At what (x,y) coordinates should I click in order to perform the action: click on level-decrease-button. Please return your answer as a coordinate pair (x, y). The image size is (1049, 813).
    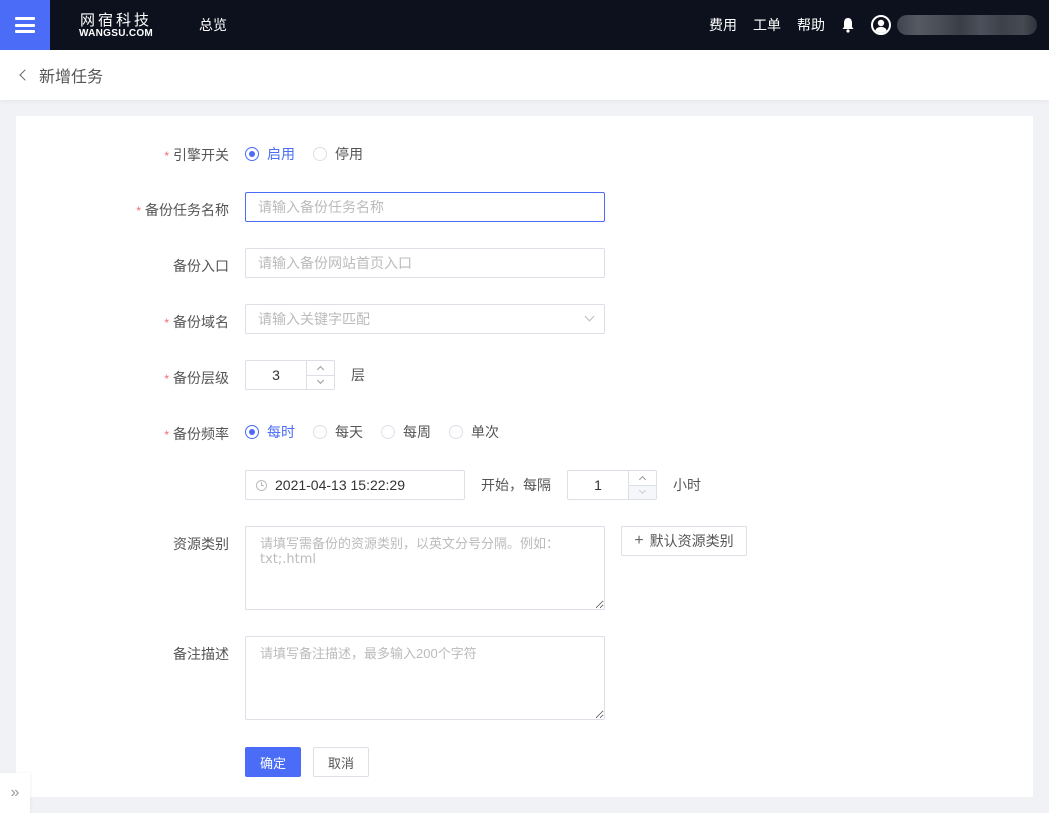
    Looking at the image, I should click on (320, 382).